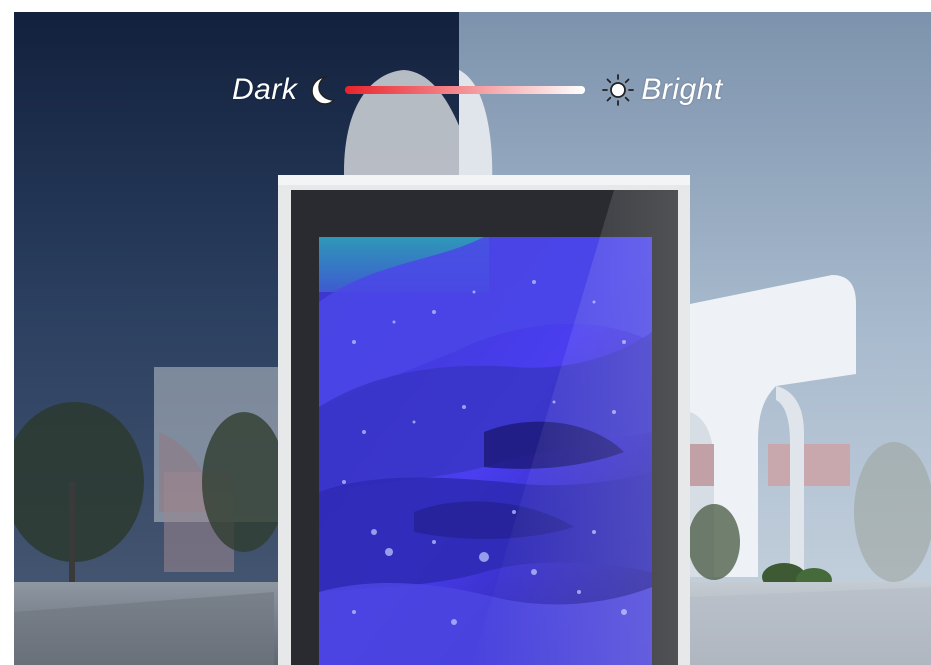  I want to click on moon-icon, so click(324, 90).